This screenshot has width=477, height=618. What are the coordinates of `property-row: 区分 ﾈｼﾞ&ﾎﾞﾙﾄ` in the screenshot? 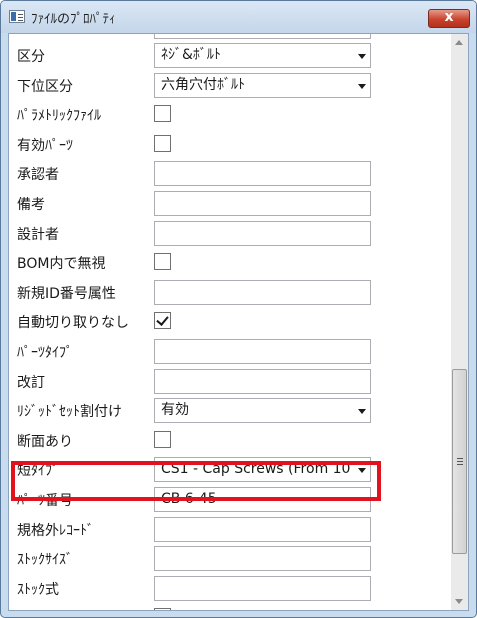 It's located at (229, 56).